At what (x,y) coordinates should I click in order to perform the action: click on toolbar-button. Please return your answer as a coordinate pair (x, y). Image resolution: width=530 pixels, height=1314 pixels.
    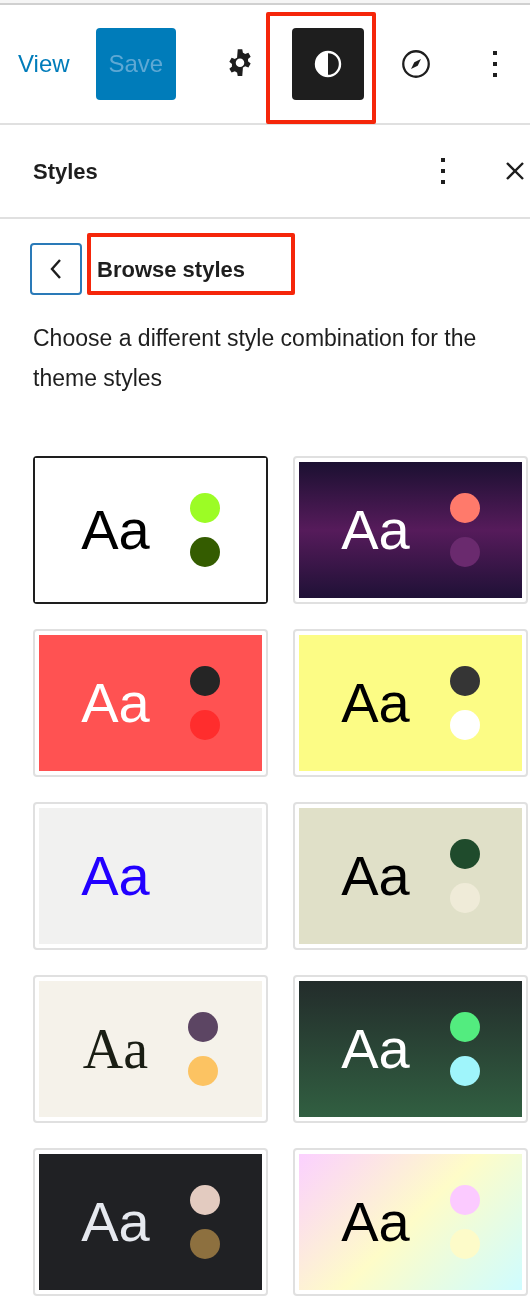
    Looking at the image, I should click on (328, 64).